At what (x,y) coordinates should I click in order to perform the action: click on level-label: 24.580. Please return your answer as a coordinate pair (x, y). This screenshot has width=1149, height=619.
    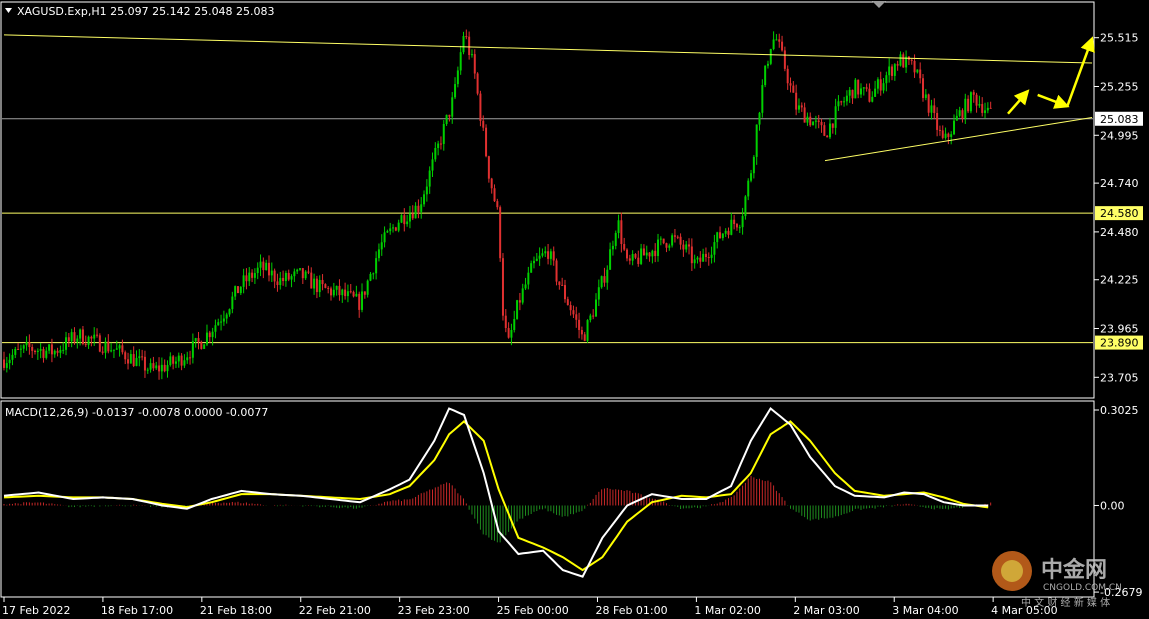
    Looking at the image, I should click on (1119, 213).